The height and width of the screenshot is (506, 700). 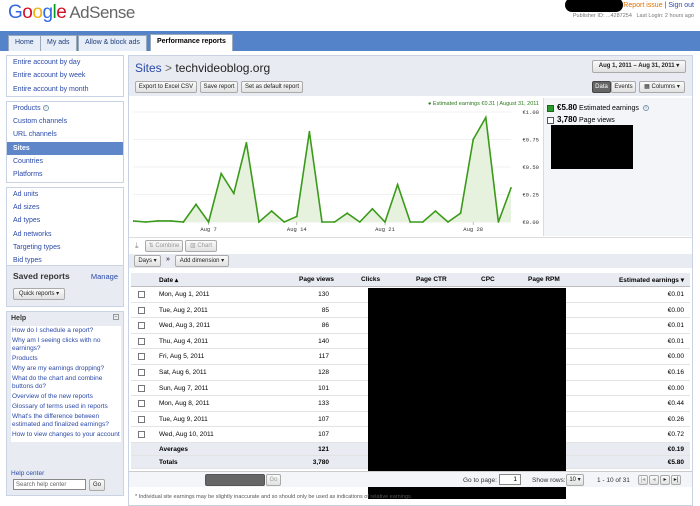 I want to click on days-dropdown: Days ▾, so click(x=147, y=261).